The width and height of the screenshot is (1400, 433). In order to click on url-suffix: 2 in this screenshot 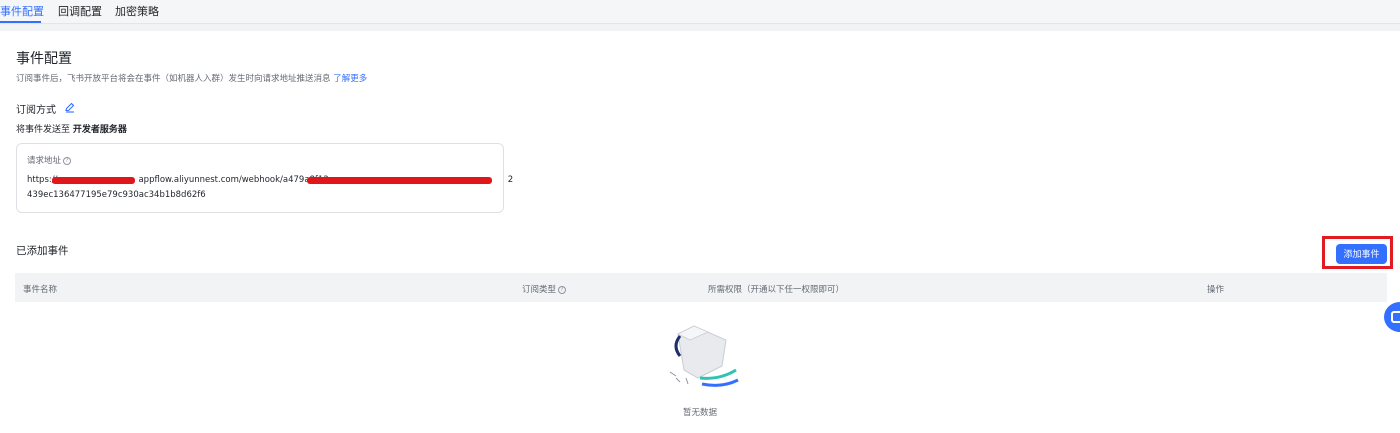, I will do `click(510, 180)`.